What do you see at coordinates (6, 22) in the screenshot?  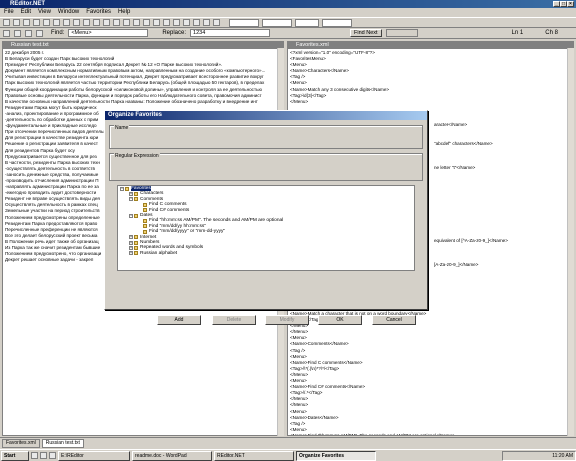 I see `new-icon` at bounding box center [6, 22].